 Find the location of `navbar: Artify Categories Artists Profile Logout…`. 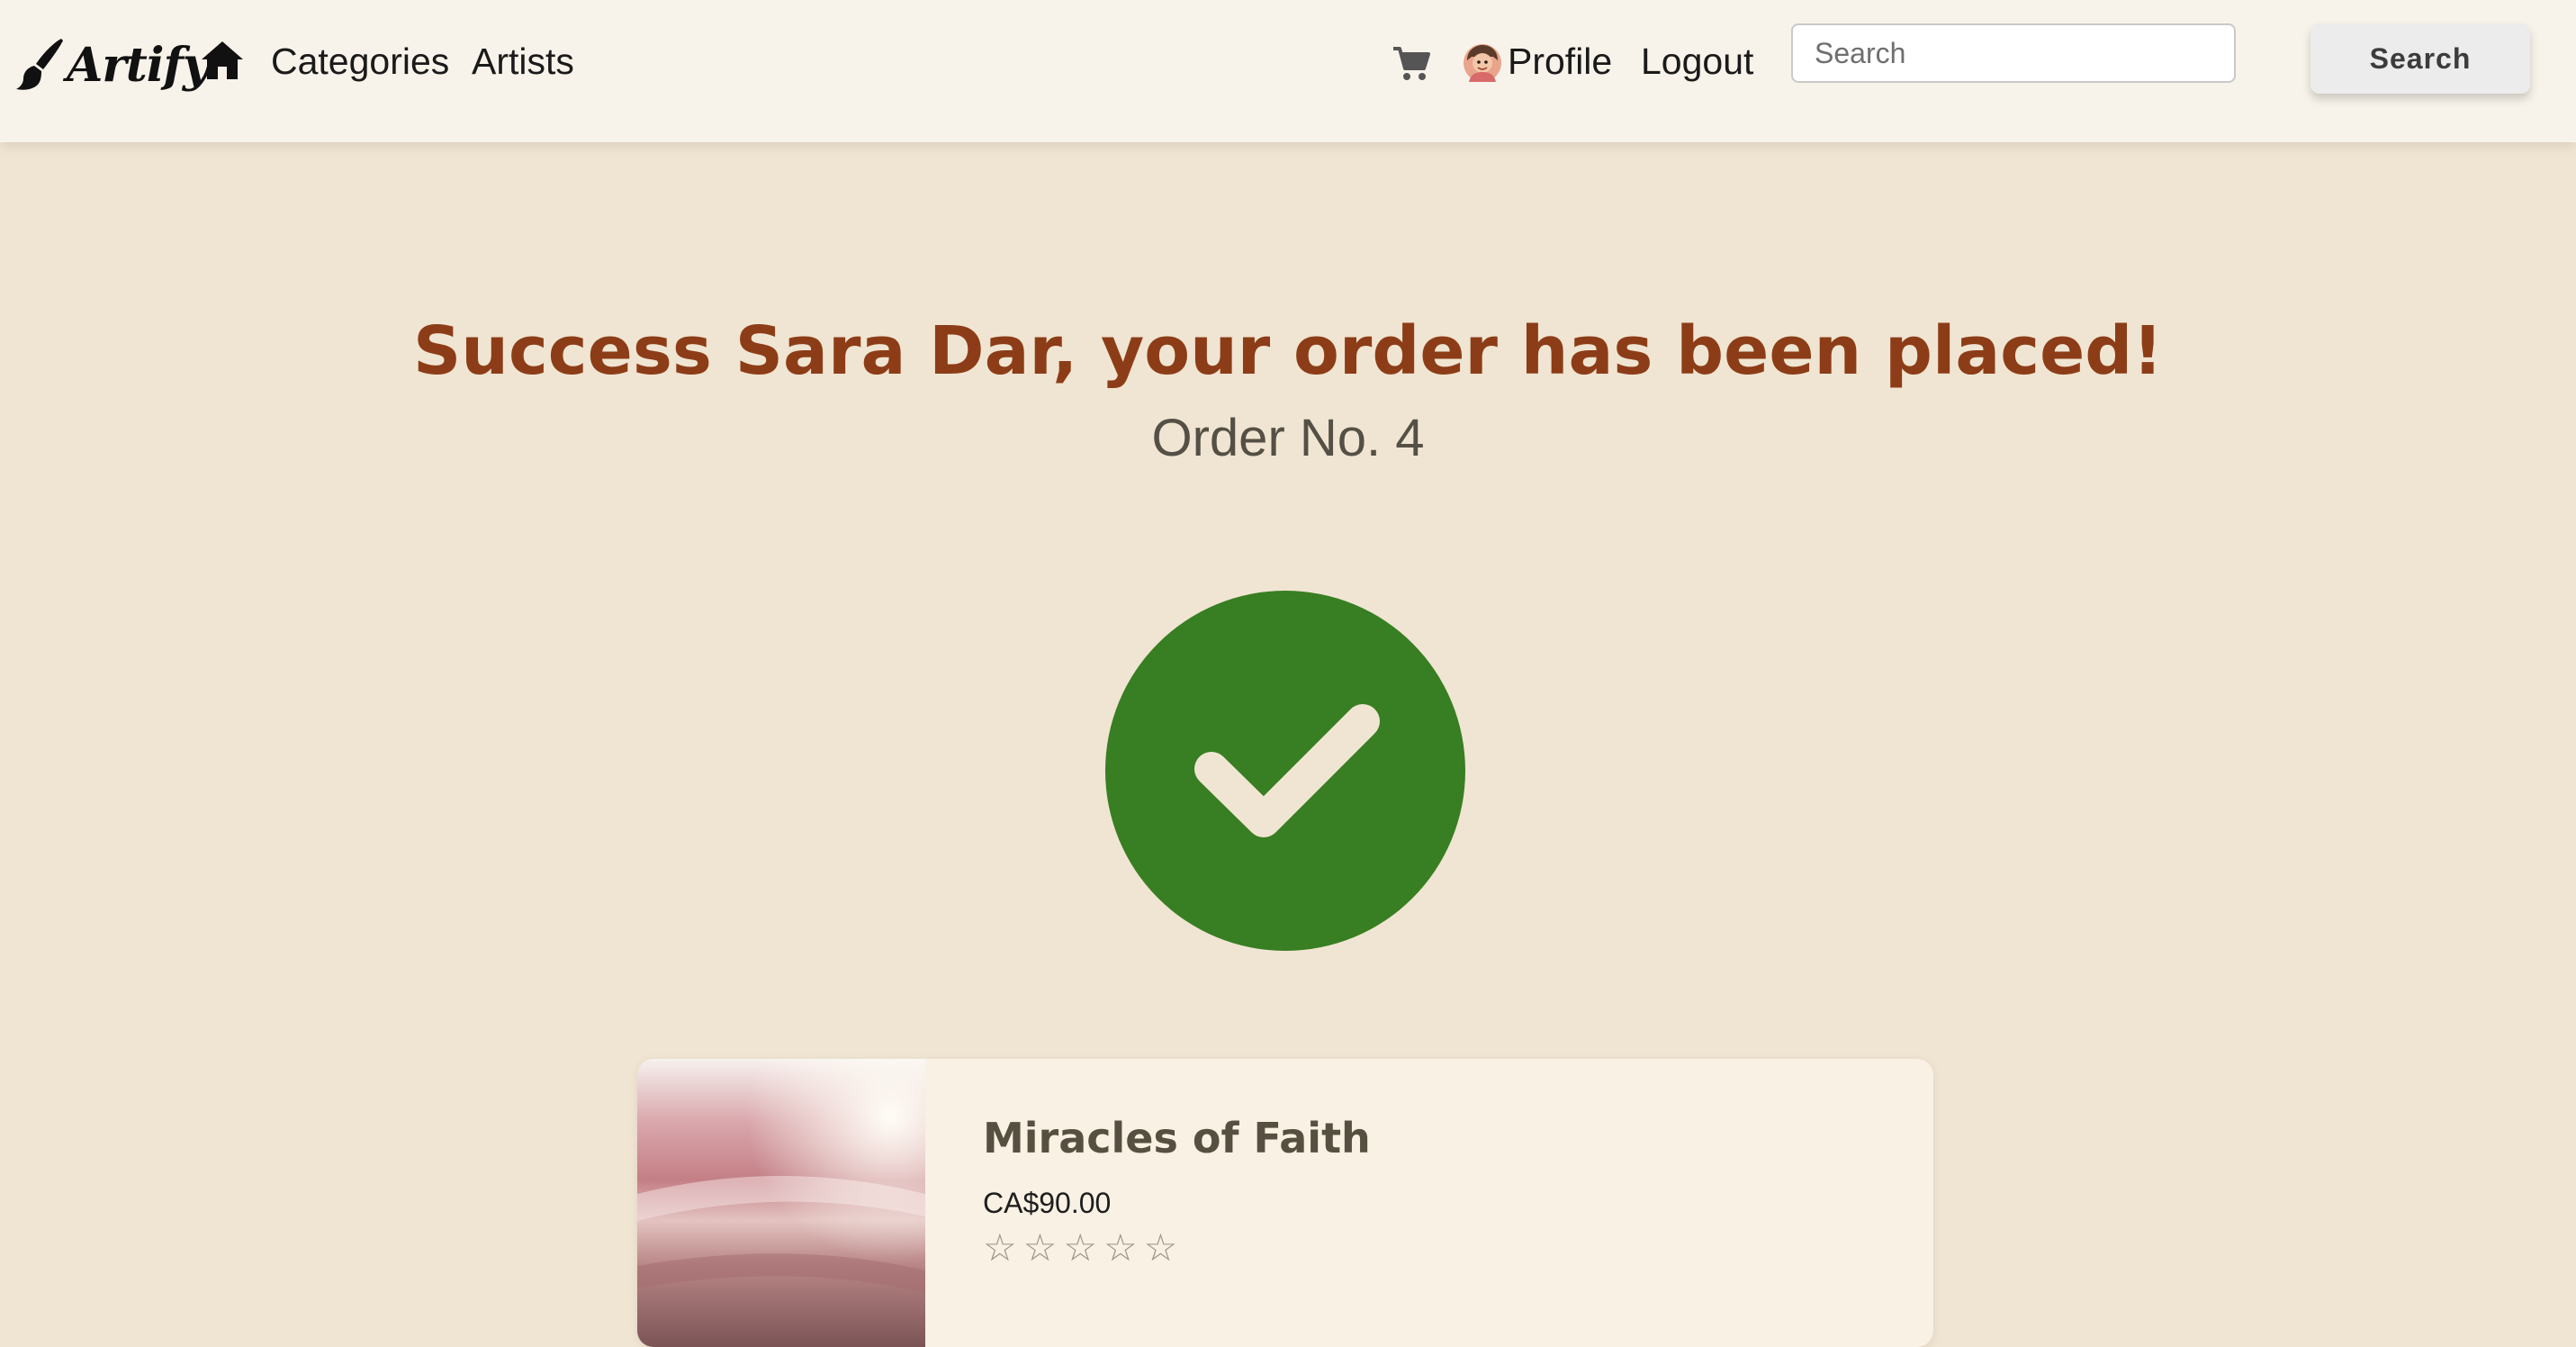

navbar: Artify Categories Artists Profile Logout… is located at coordinates (1288, 71).